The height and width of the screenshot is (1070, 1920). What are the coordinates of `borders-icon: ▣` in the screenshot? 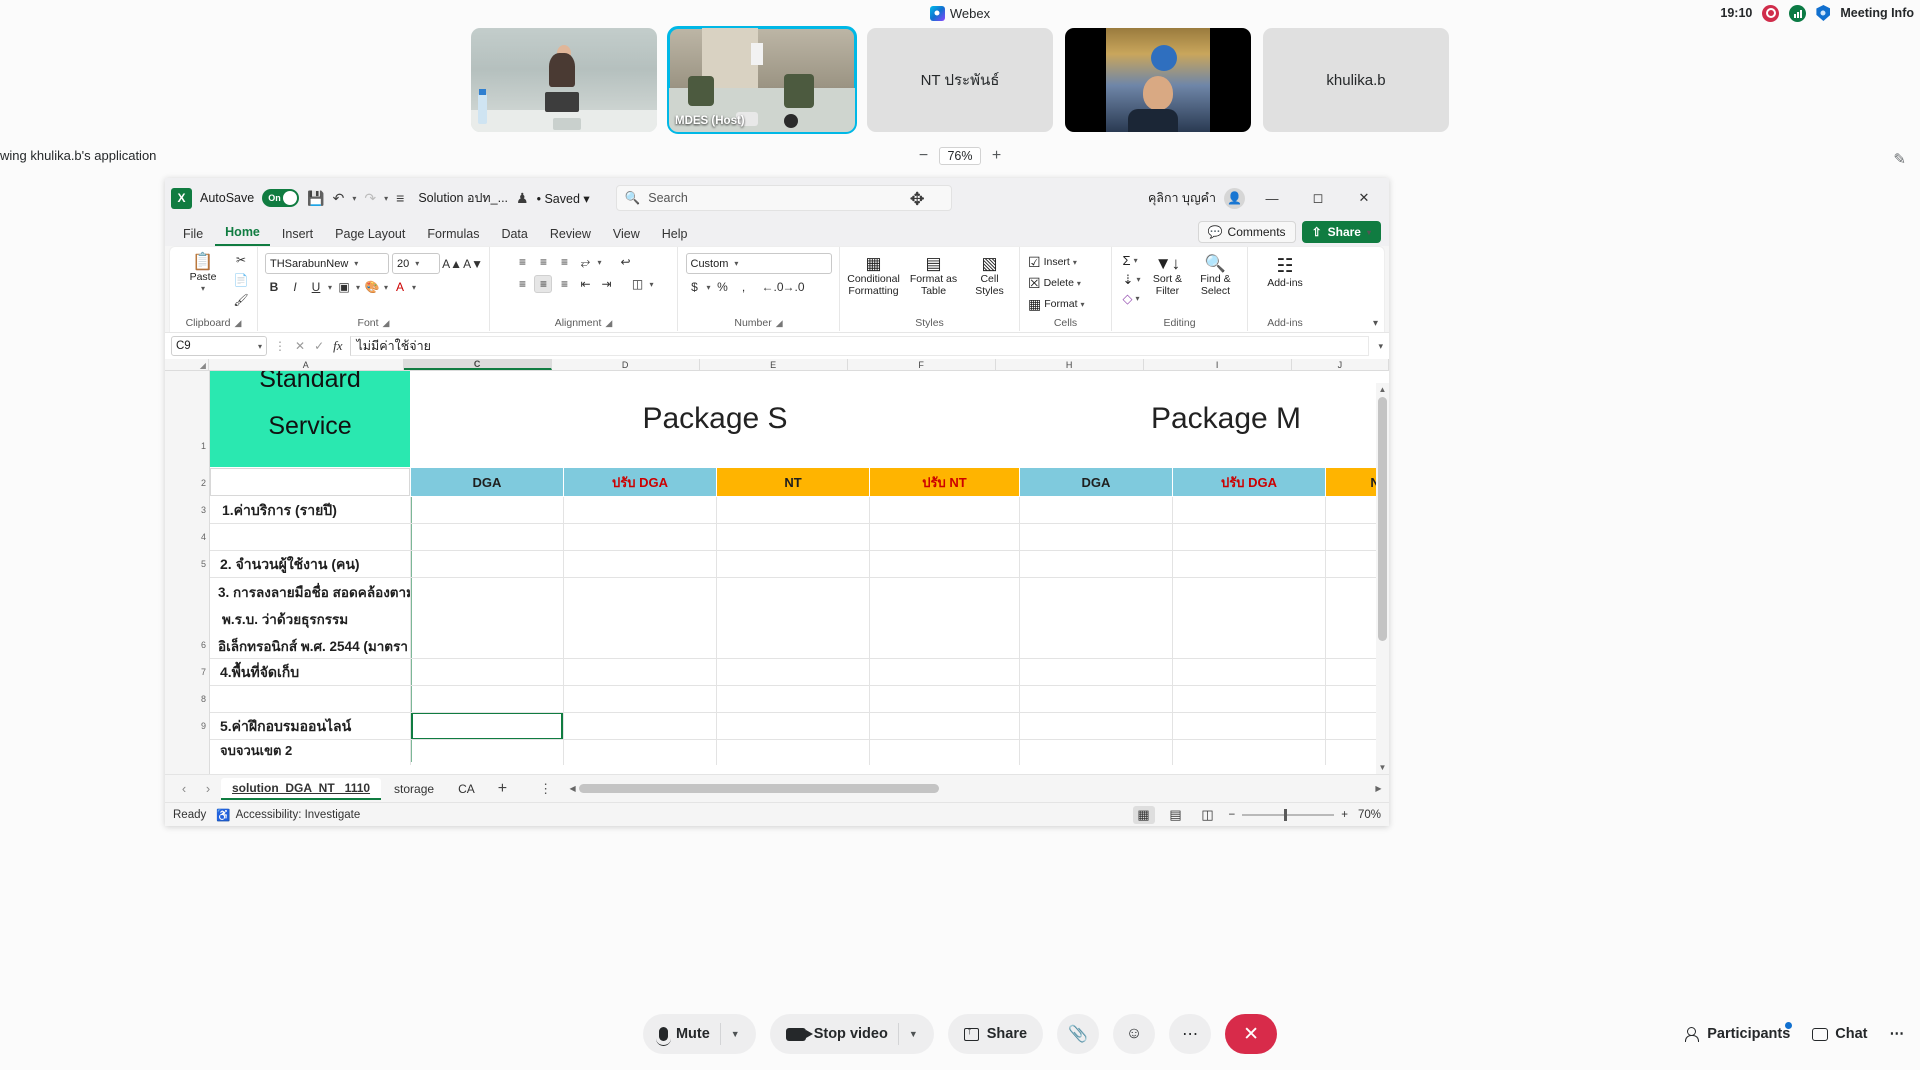 It's located at (344, 287).